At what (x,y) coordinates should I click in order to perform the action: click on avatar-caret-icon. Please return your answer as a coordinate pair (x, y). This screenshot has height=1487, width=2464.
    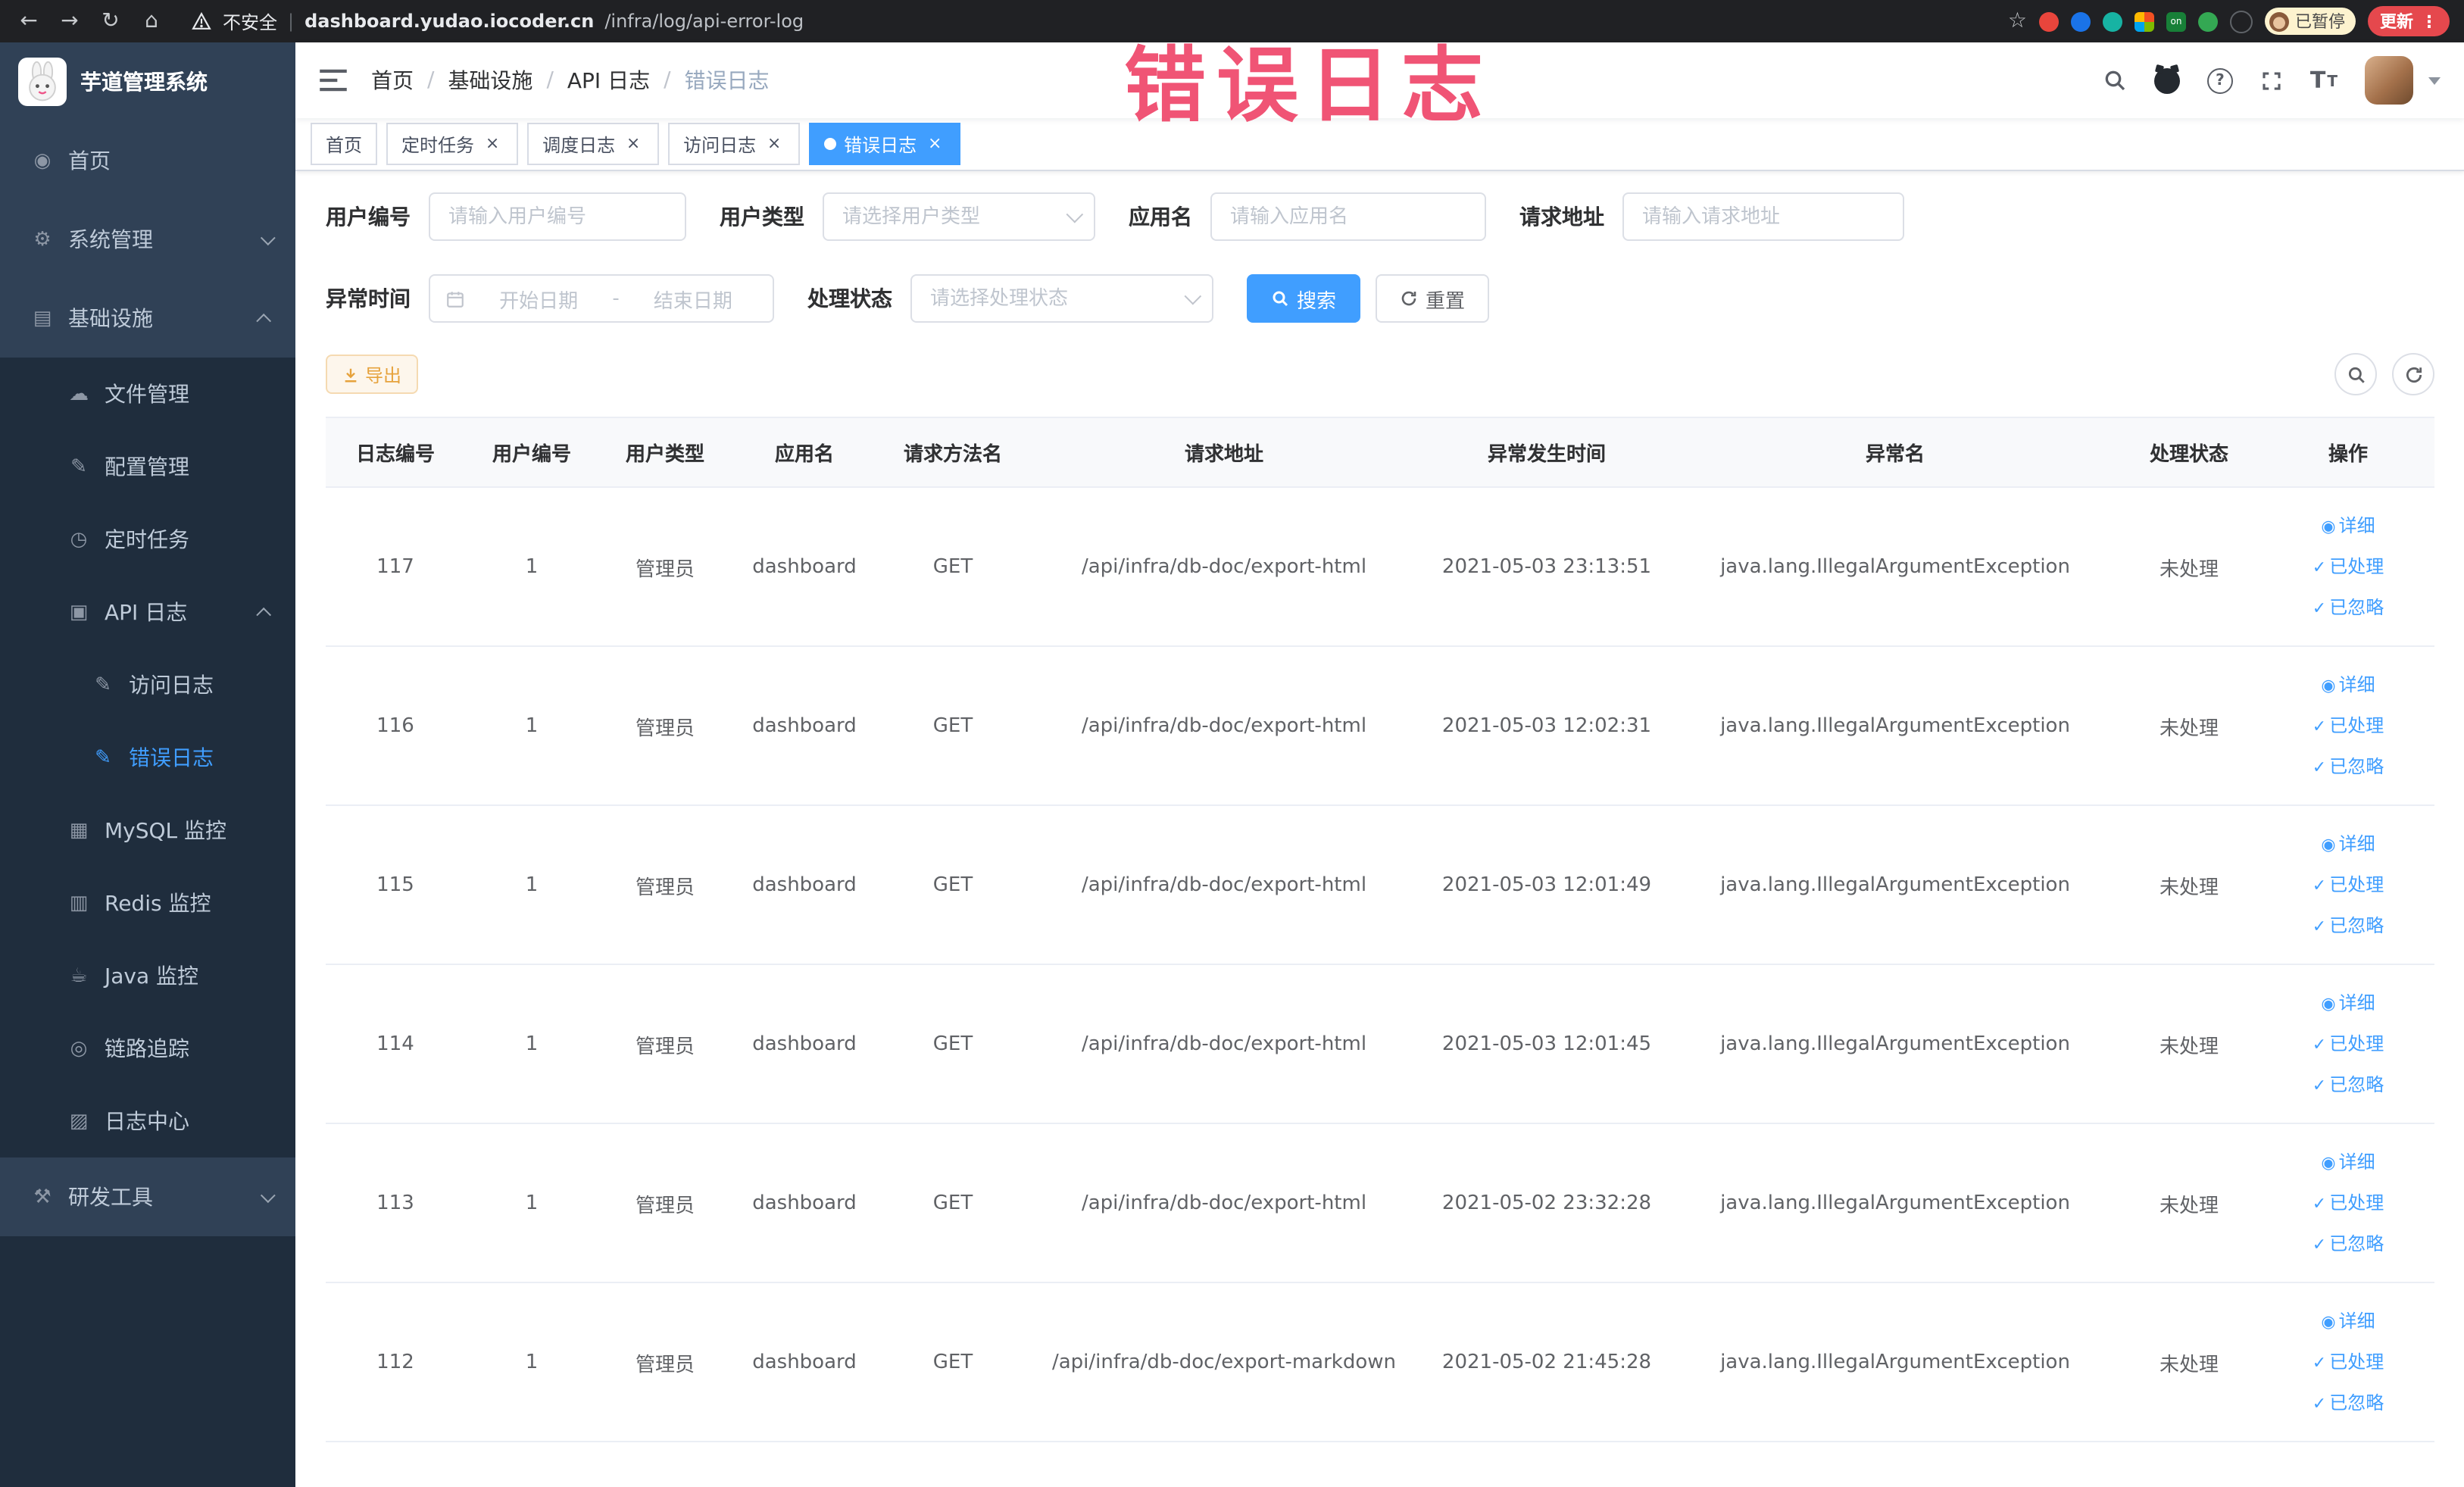
    Looking at the image, I should click on (2434, 80).